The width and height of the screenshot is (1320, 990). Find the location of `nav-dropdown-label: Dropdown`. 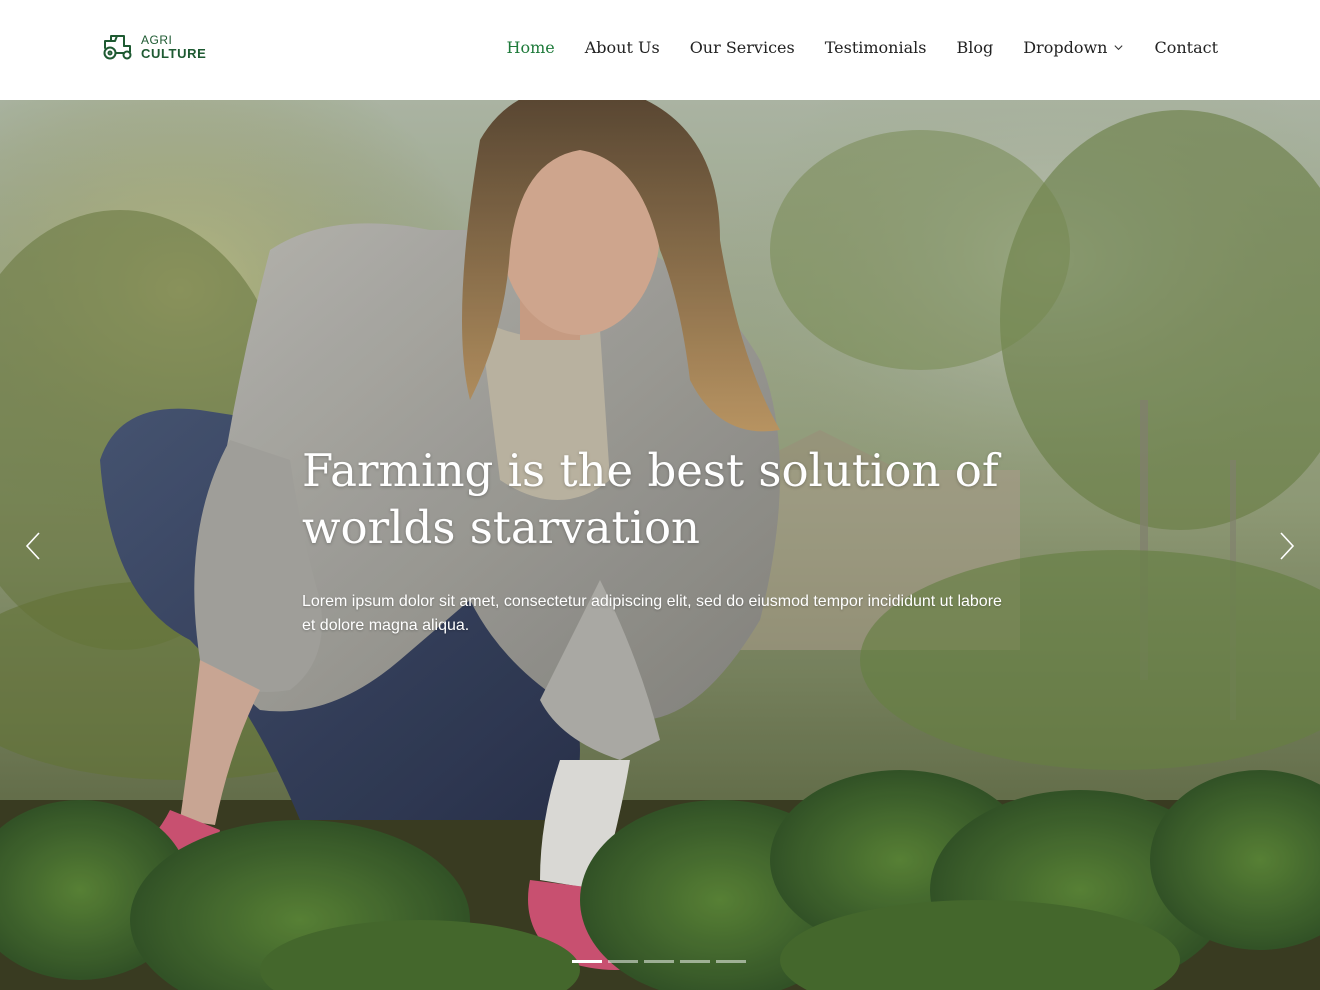

nav-dropdown-label: Dropdown is located at coordinates (1065, 47).